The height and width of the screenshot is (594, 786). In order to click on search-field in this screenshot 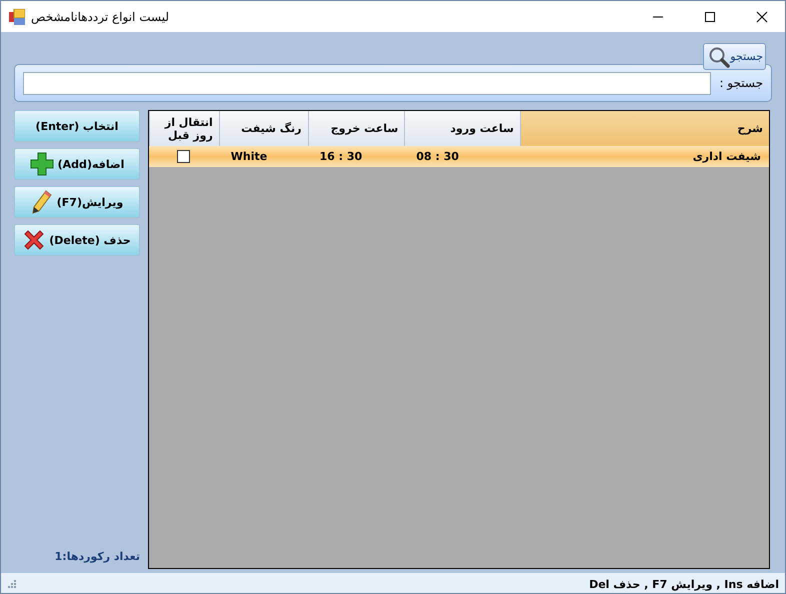, I will do `click(367, 83)`.